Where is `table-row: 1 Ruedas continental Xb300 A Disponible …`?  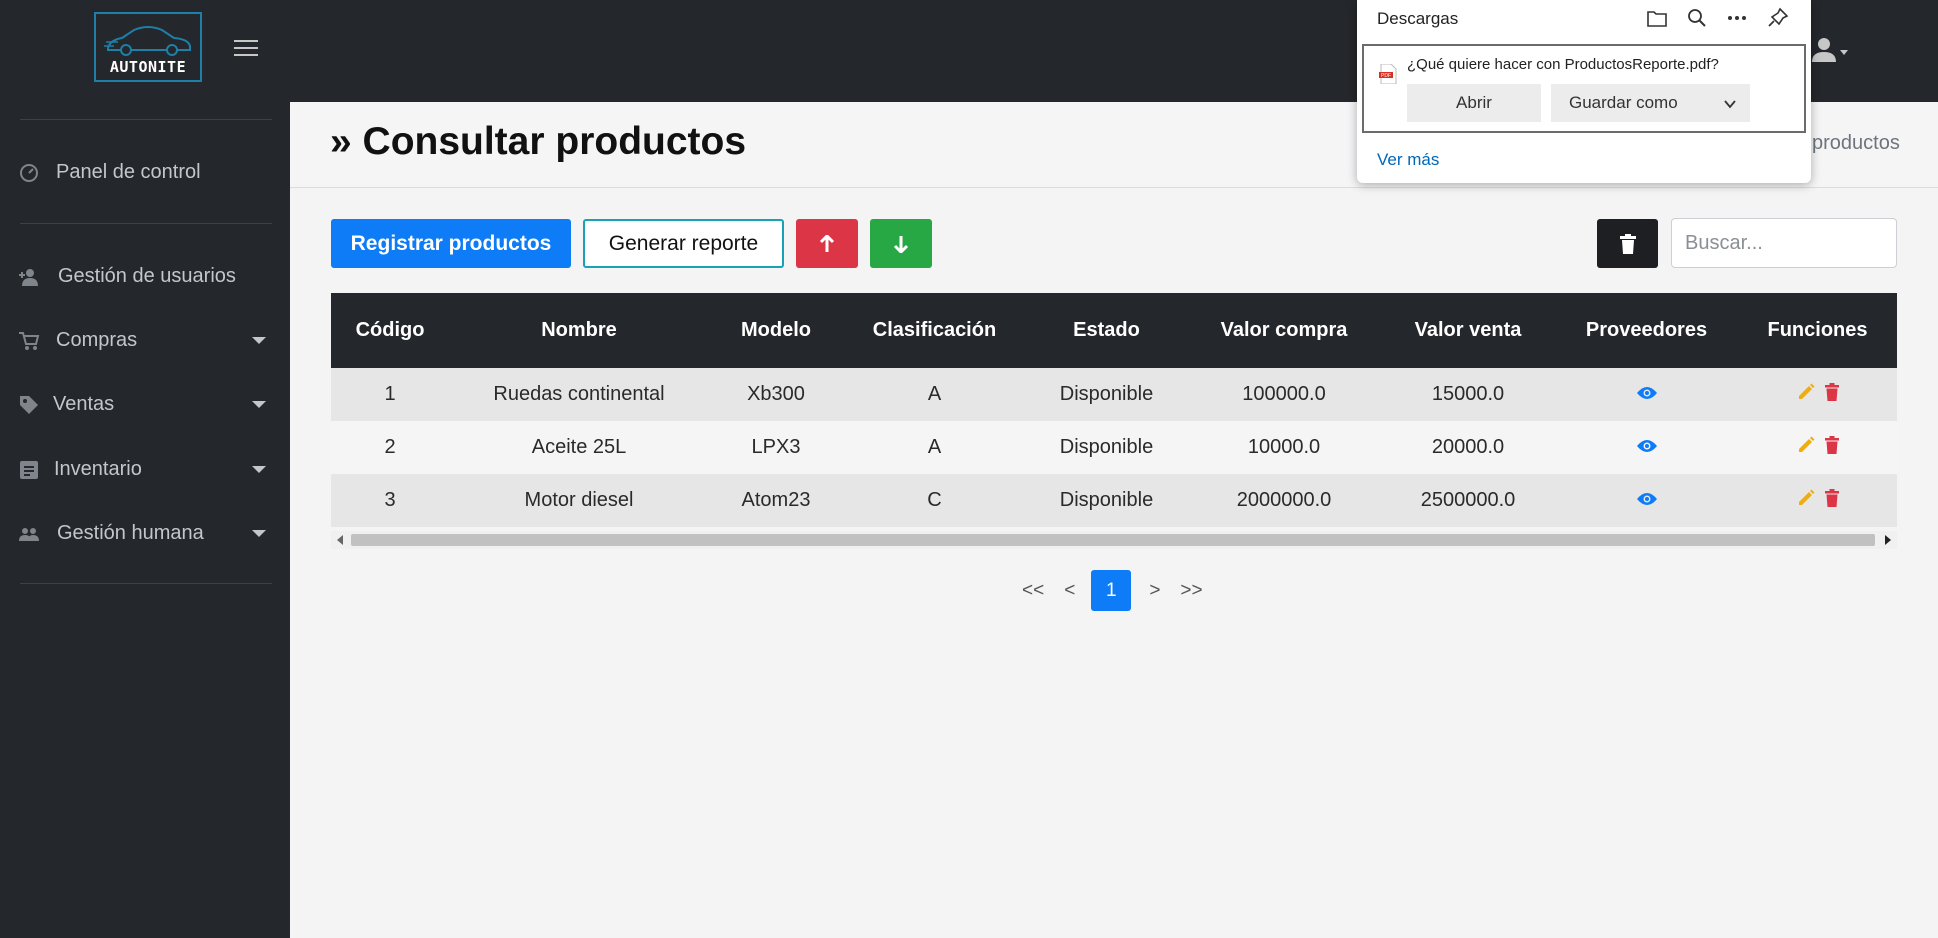
table-row: 1 Ruedas continental Xb300 A Disponible … is located at coordinates (1114, 394).